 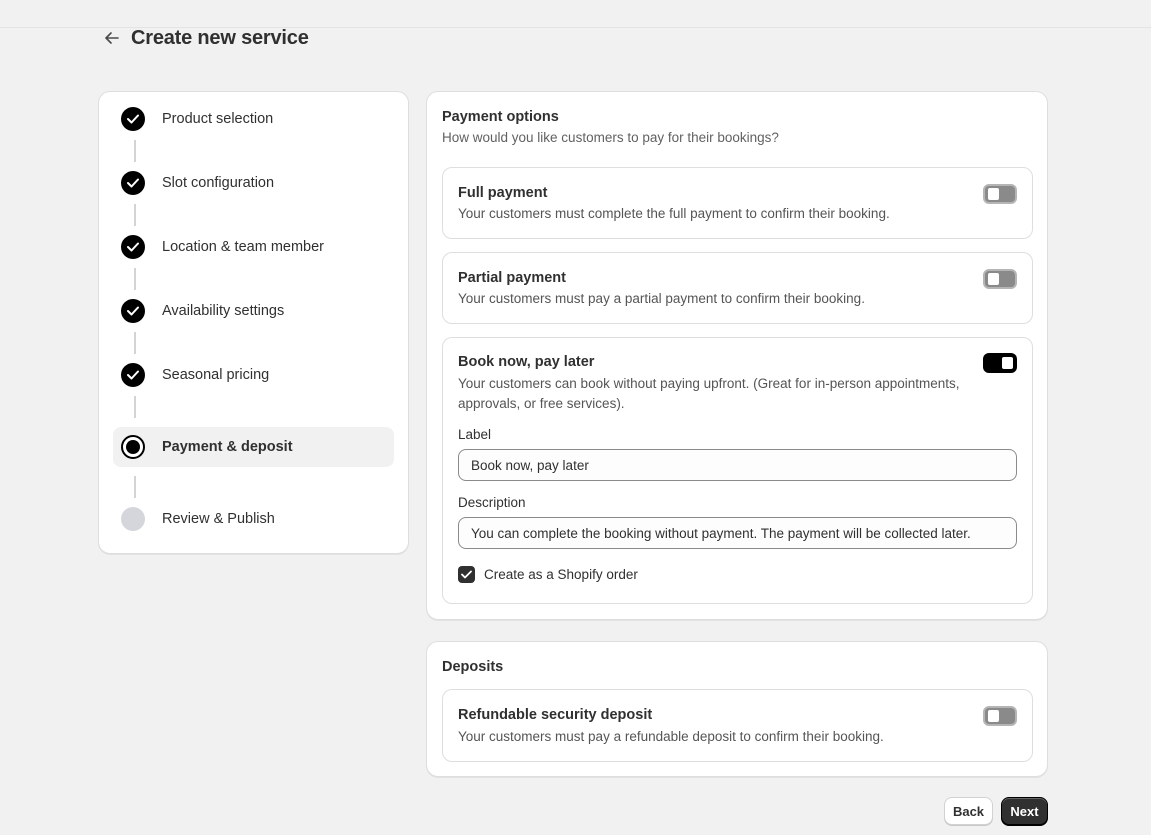 I want to click on description-field-label: Description, so click(x=492, y=502).